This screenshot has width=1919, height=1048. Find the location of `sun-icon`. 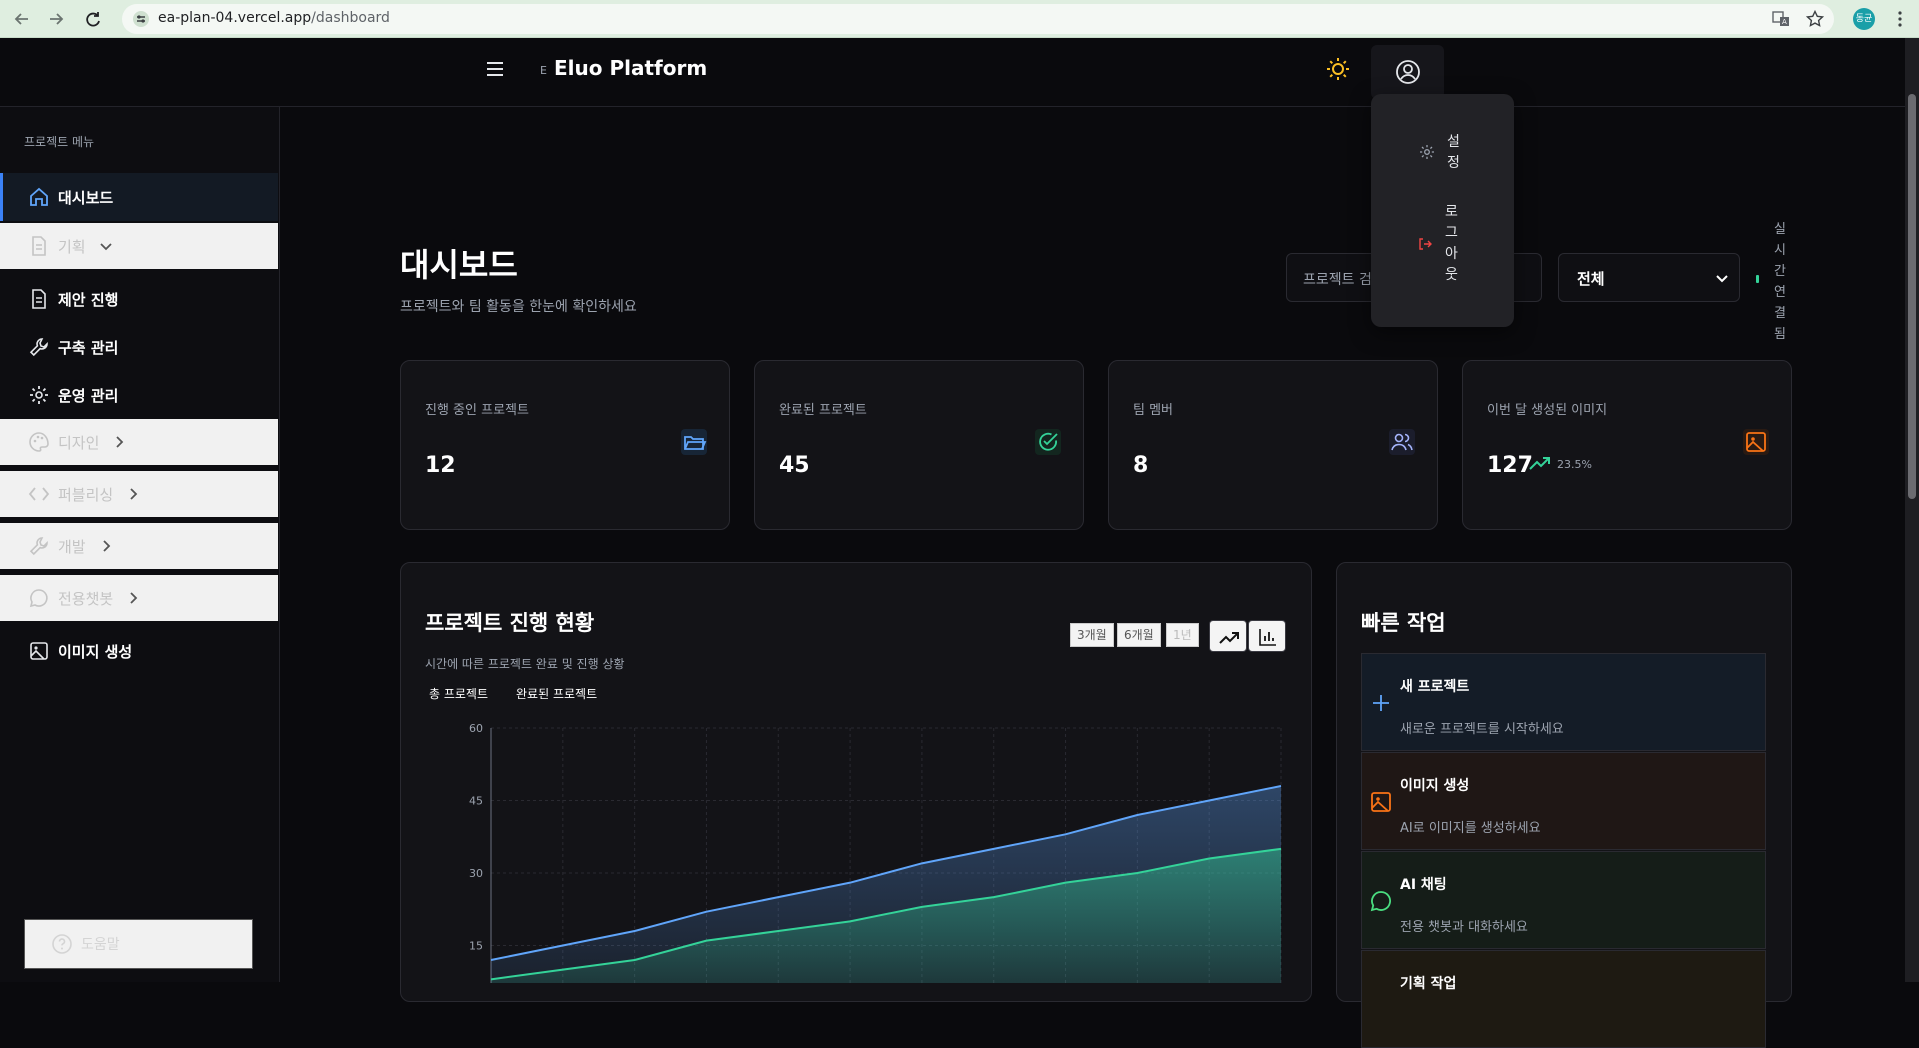

sun-icon is located at coordinates (1338, 69).